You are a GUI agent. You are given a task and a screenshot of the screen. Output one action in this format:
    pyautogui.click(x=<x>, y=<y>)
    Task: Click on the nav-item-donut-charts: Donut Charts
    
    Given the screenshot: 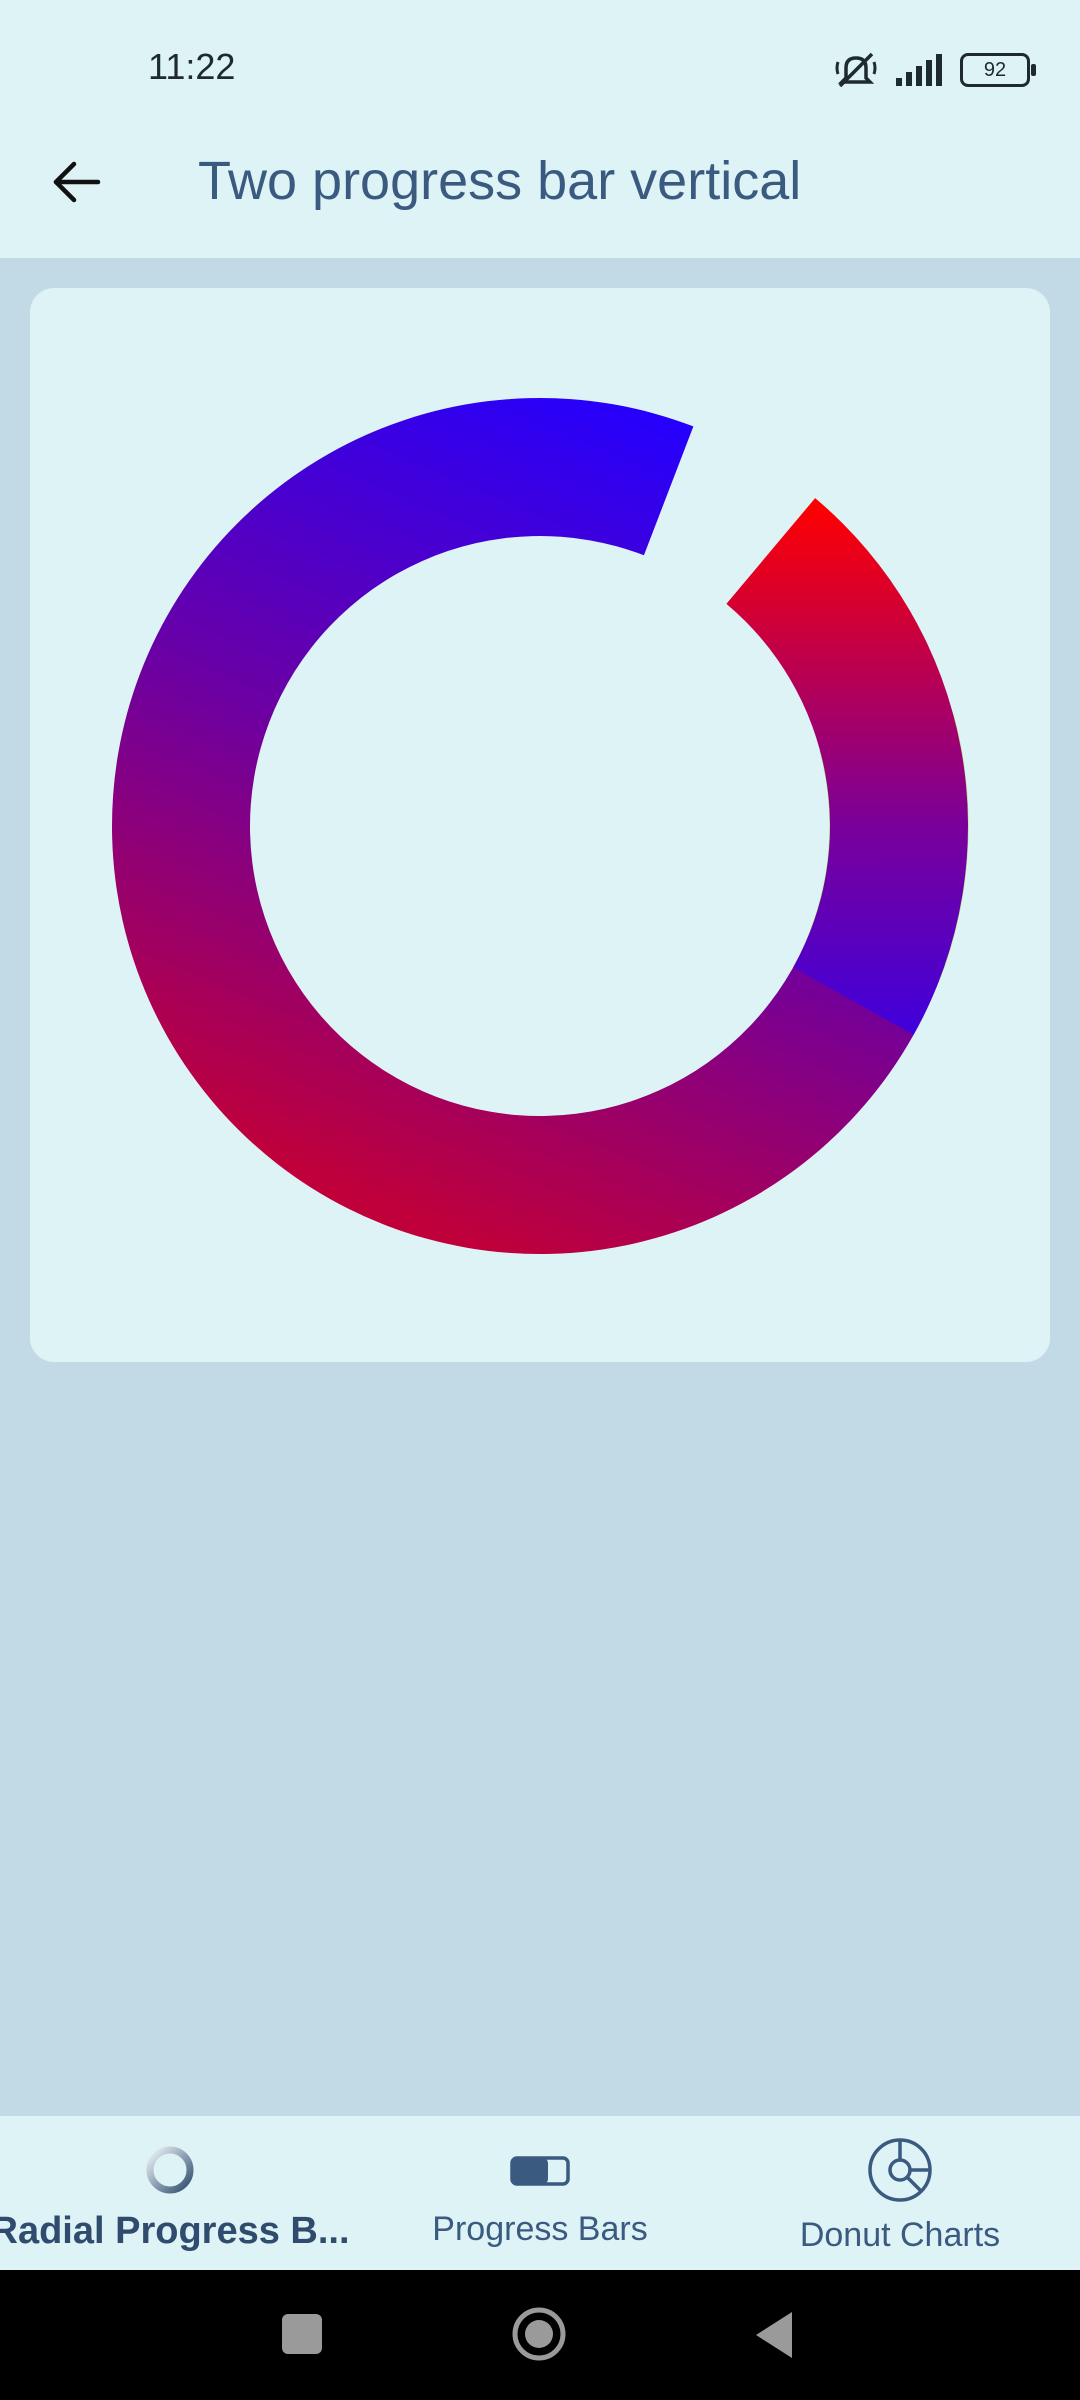 What is the action you would take?
    pyautogui.click(x=900, y=2193)
    